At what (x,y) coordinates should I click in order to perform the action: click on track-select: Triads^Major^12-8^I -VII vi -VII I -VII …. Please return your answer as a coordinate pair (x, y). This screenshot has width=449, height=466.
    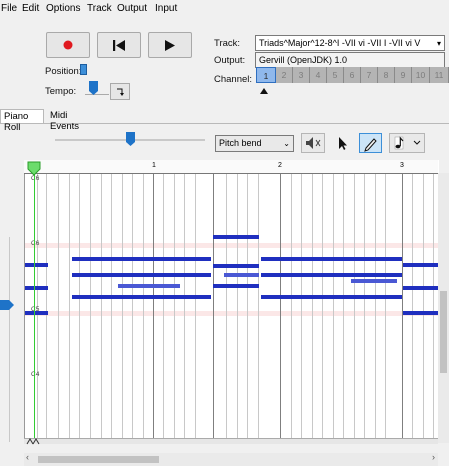
    Looking at the image, I should click on (350, 43).